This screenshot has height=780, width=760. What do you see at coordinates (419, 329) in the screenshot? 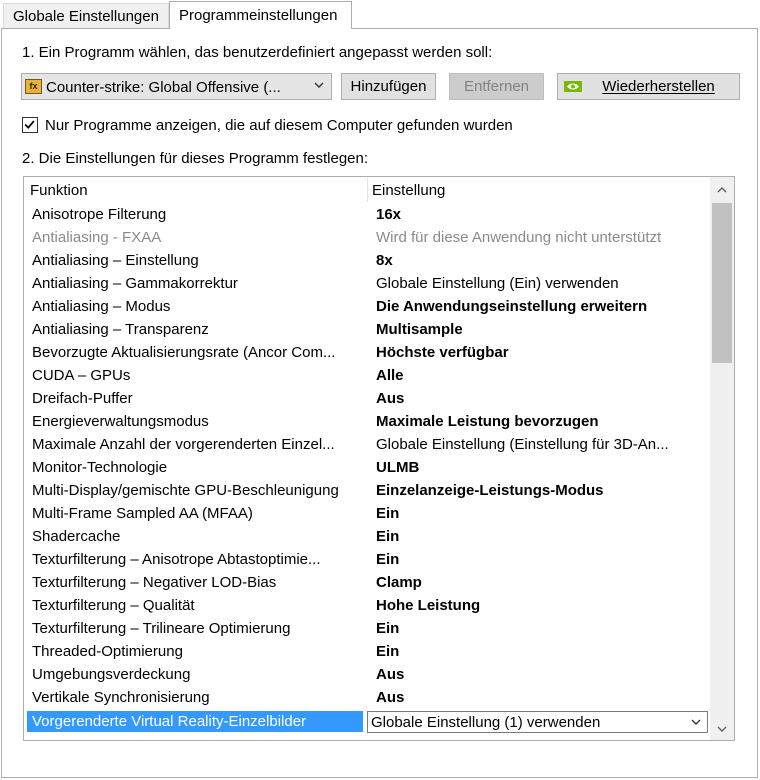
I see `setting-value: Multisample` at bounding box center [419, 329].